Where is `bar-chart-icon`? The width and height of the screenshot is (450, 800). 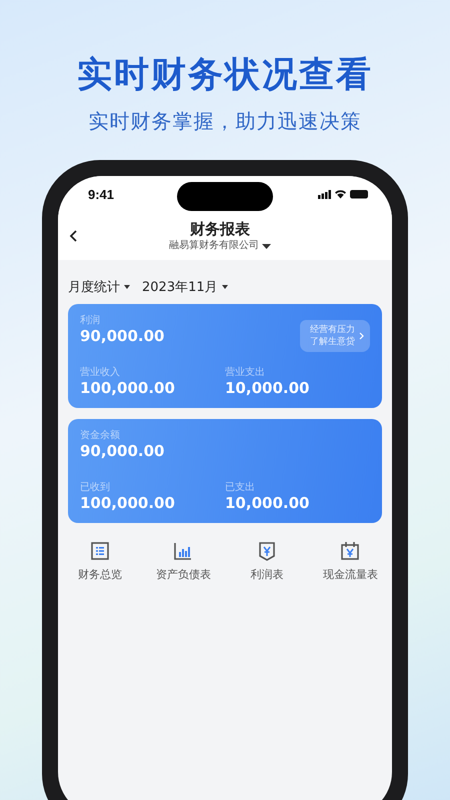
bar-chart-icon is located at coordinates (183, 551).